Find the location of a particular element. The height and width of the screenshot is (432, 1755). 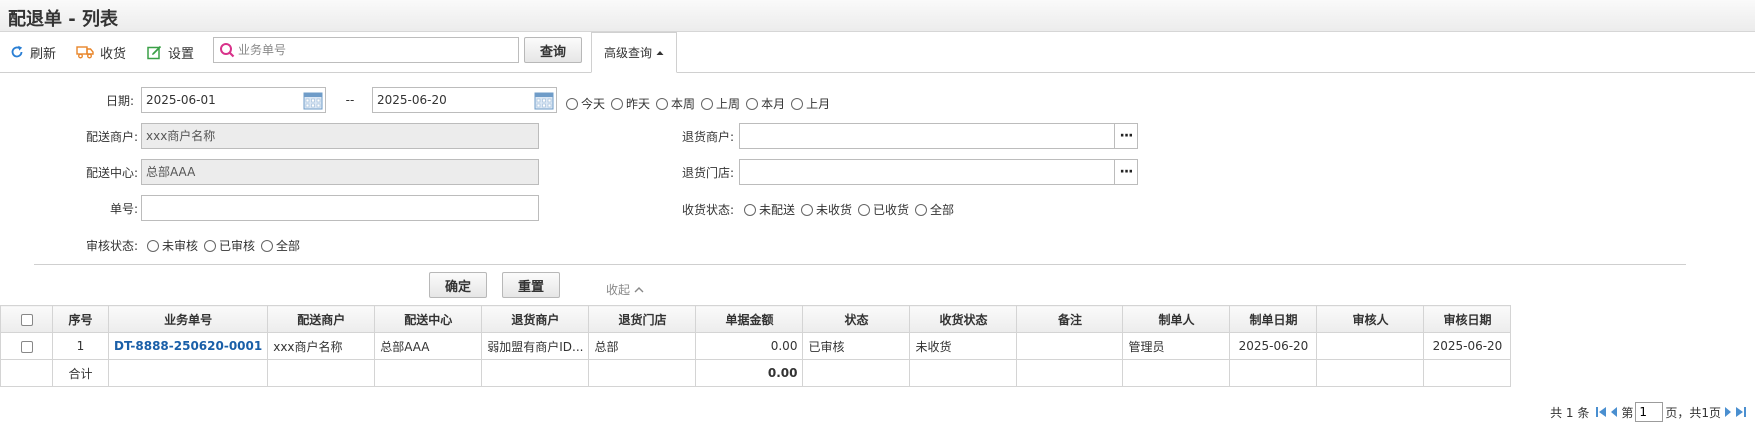

date-from-field: 2025-06-01 is located at coordinates (233, 100).